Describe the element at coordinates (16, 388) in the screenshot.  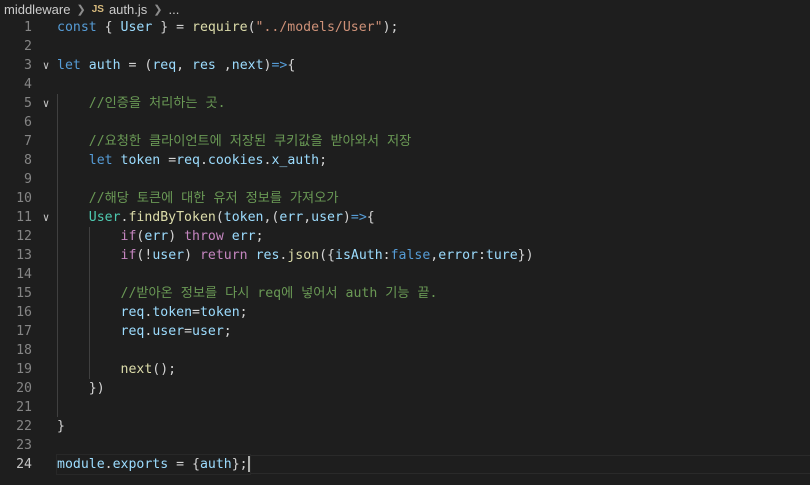
I see `line-number: 20` at that location.